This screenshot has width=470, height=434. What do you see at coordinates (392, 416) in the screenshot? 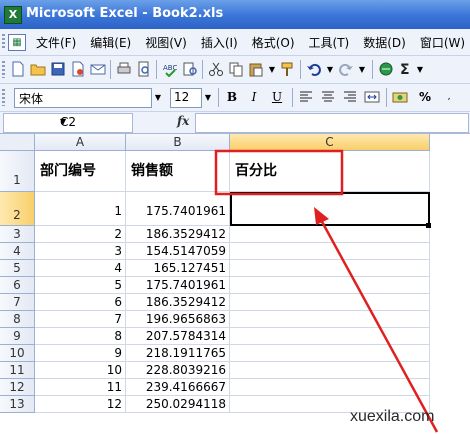
I see `watermark: xuexila.com` at bounding box center [392, 416].